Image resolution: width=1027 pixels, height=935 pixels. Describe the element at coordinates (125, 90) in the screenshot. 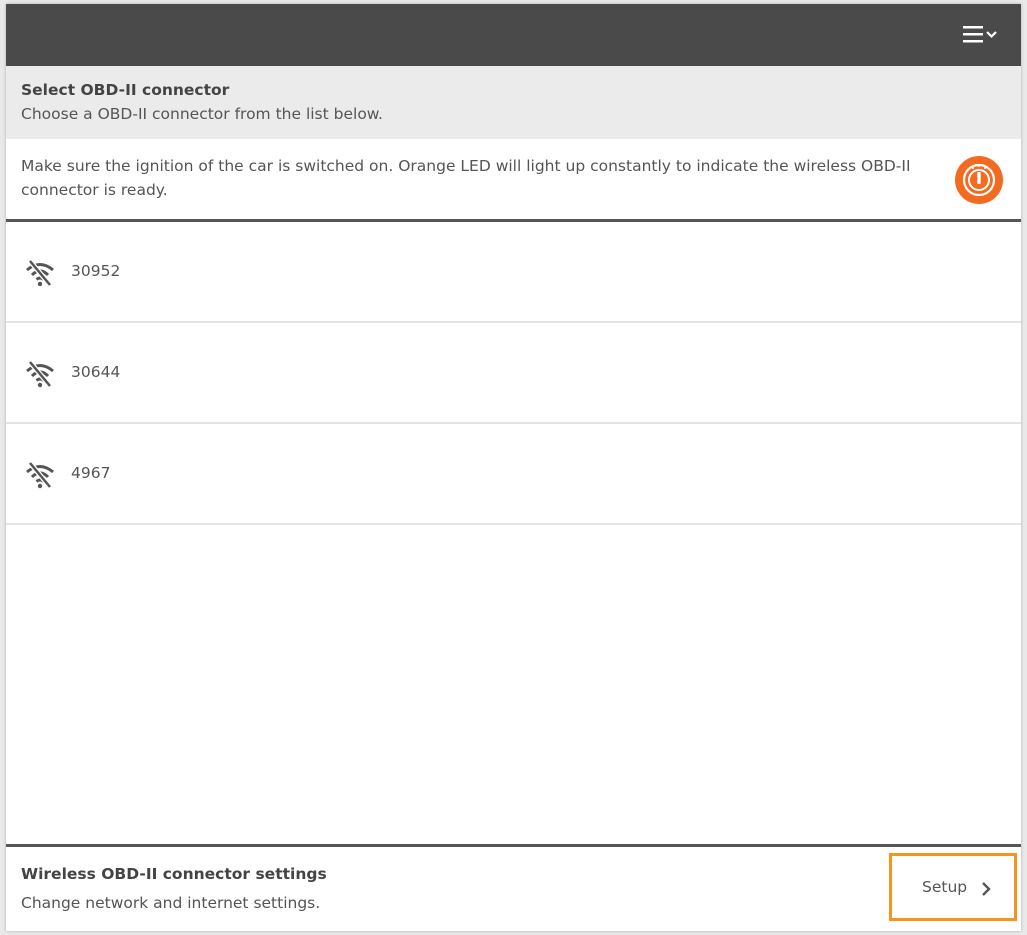

I see `page-title: Select OBD-II connector` at that location.